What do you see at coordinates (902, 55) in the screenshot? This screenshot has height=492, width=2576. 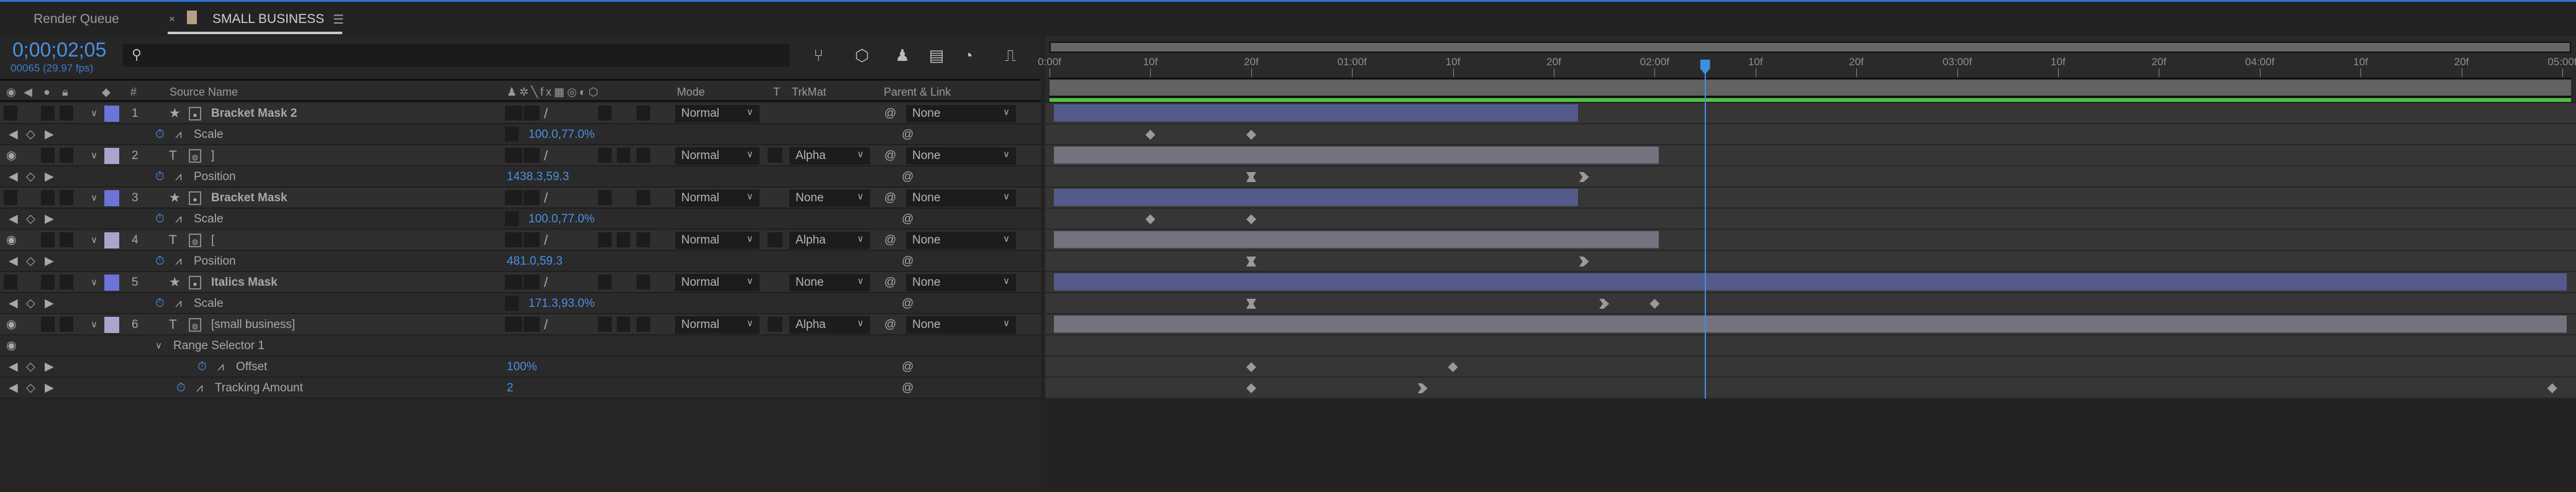 I see `shy-layers-icon: ♟` at bounding box center [902, 55].